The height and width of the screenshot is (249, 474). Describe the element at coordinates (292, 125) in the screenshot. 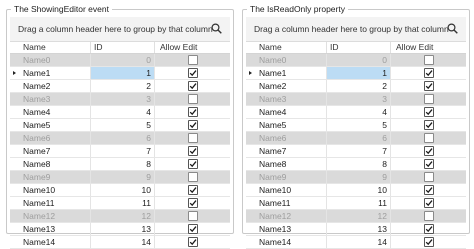

I see `name-cell: Name5` at that location.